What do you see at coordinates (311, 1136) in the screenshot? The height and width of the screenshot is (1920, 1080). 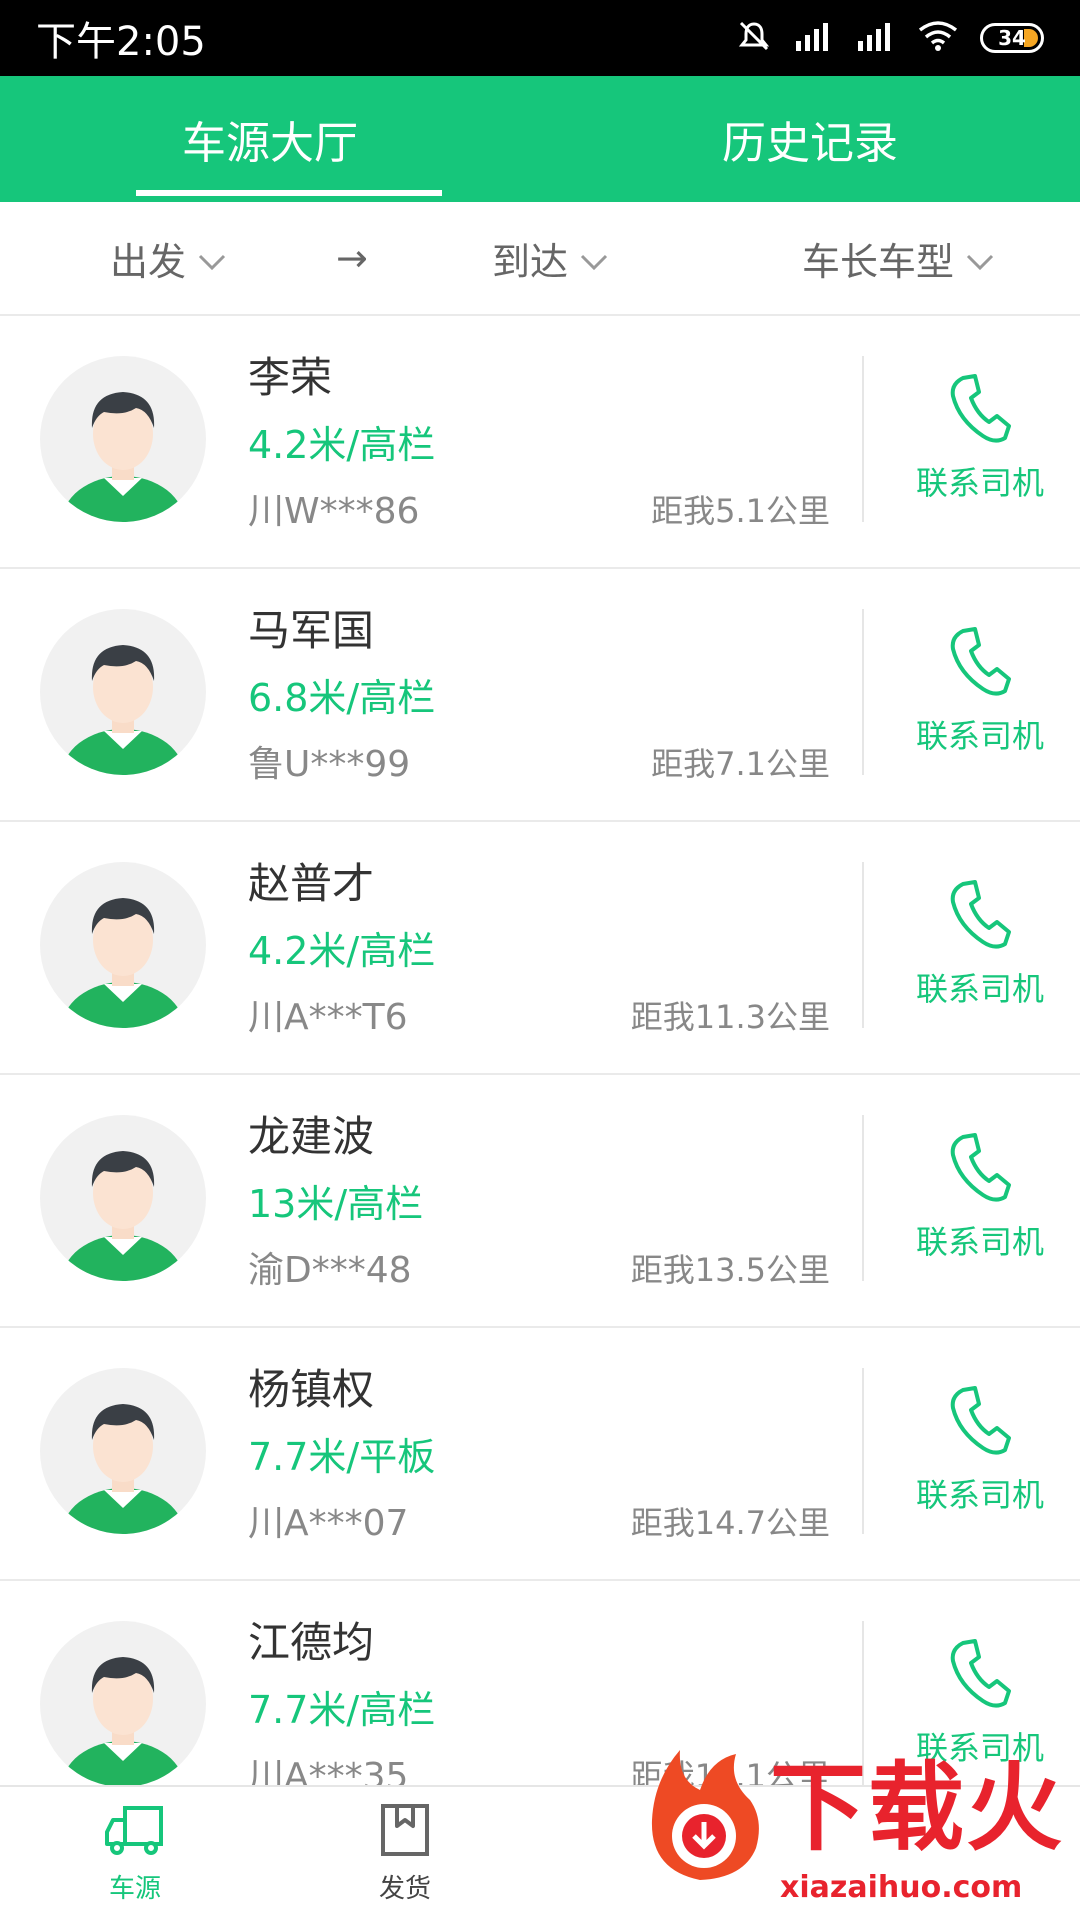 I see `driver-name: 龙建波` at bounding box center [311, 1136].